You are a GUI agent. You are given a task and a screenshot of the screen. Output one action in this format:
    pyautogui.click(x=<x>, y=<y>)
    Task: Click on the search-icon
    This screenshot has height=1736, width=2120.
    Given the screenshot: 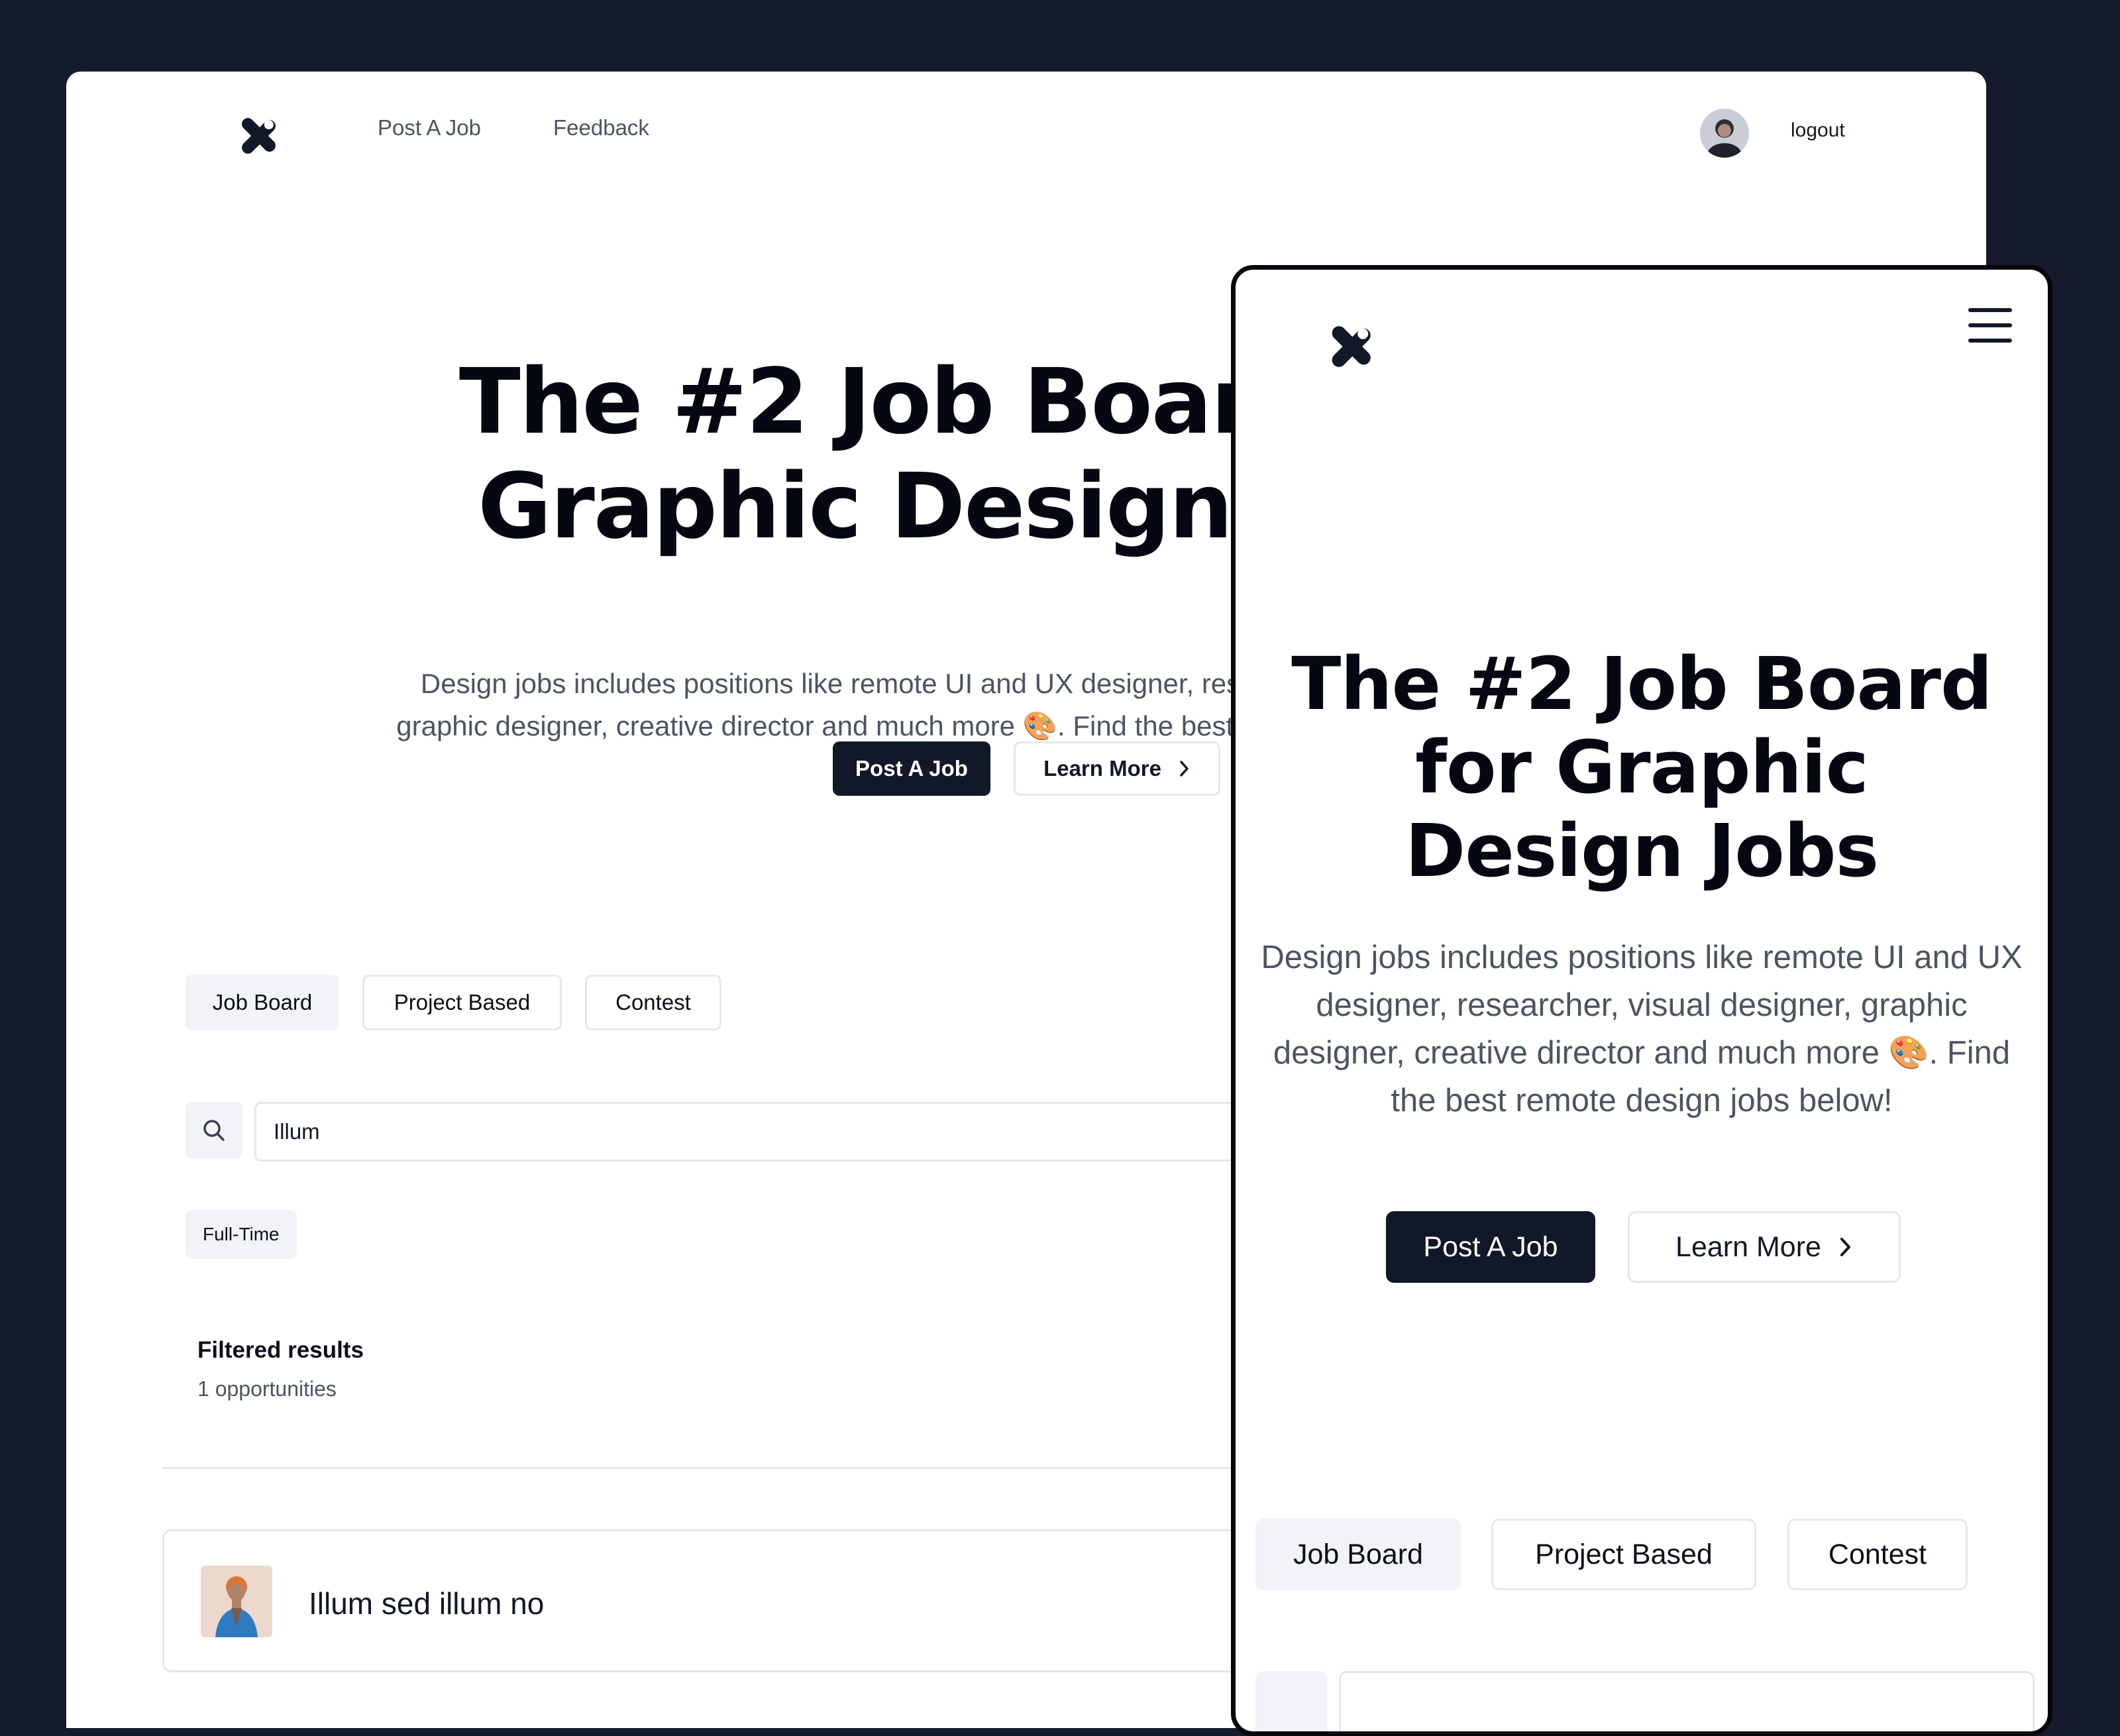 What is the action you would take?
    pyautogui.click(x=214, y=1130)
    